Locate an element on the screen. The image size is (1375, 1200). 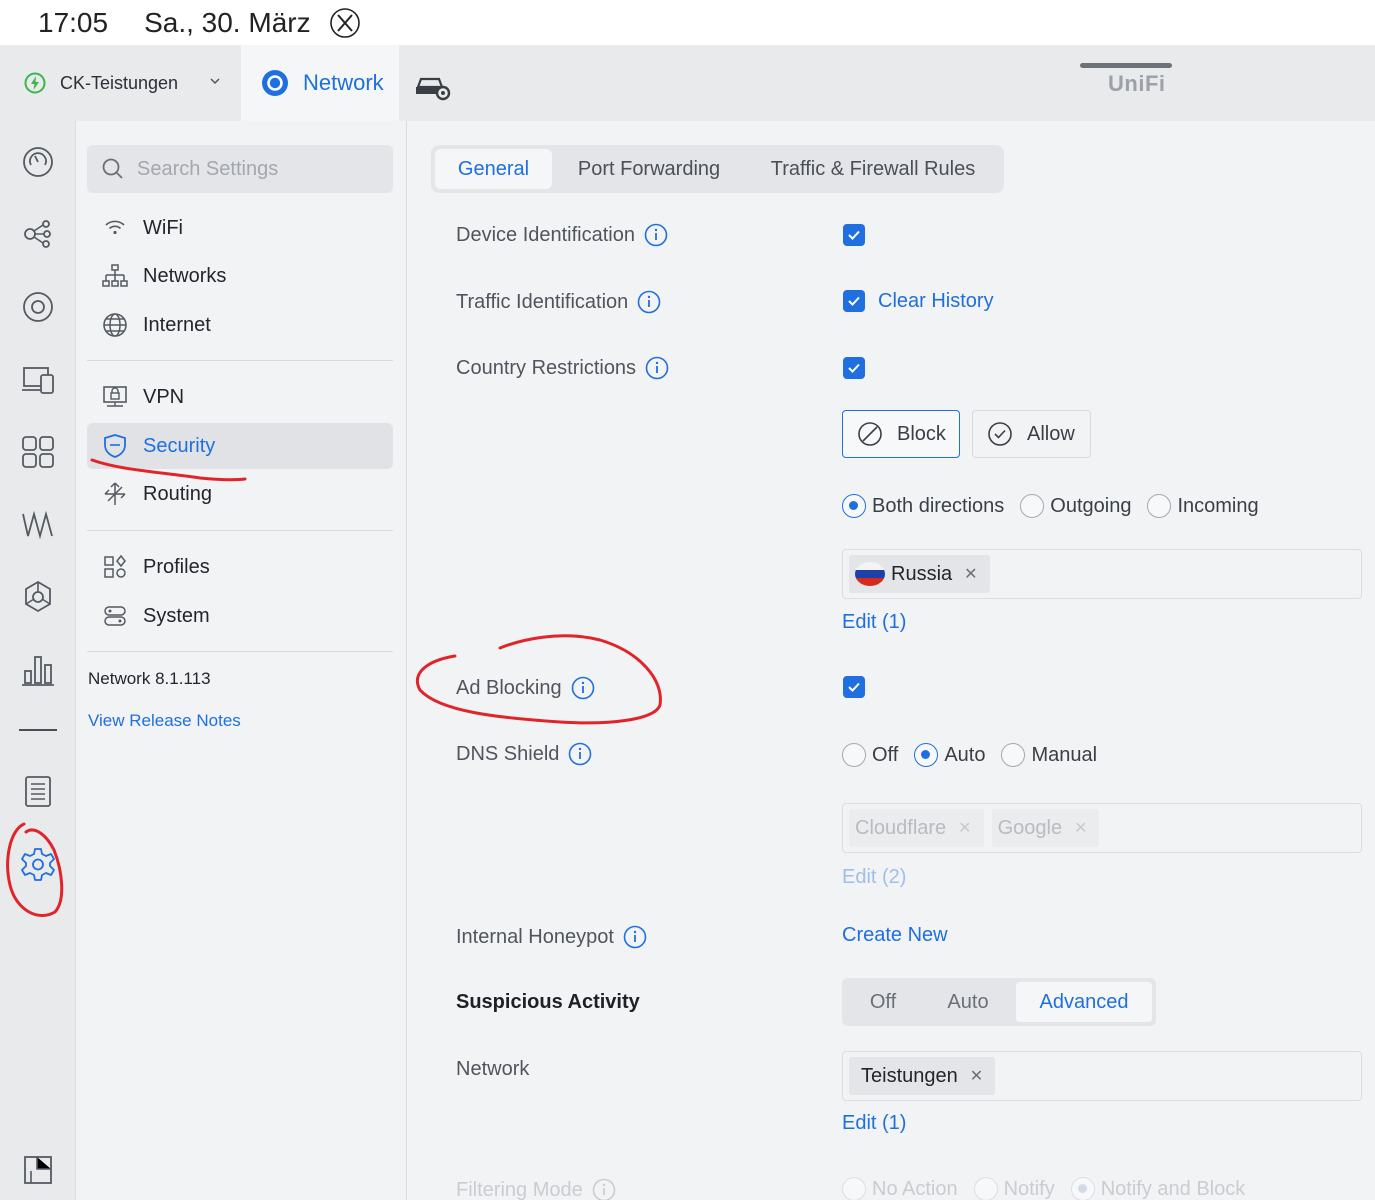
cybersecurity-icon is located at coordinates (38, 597).